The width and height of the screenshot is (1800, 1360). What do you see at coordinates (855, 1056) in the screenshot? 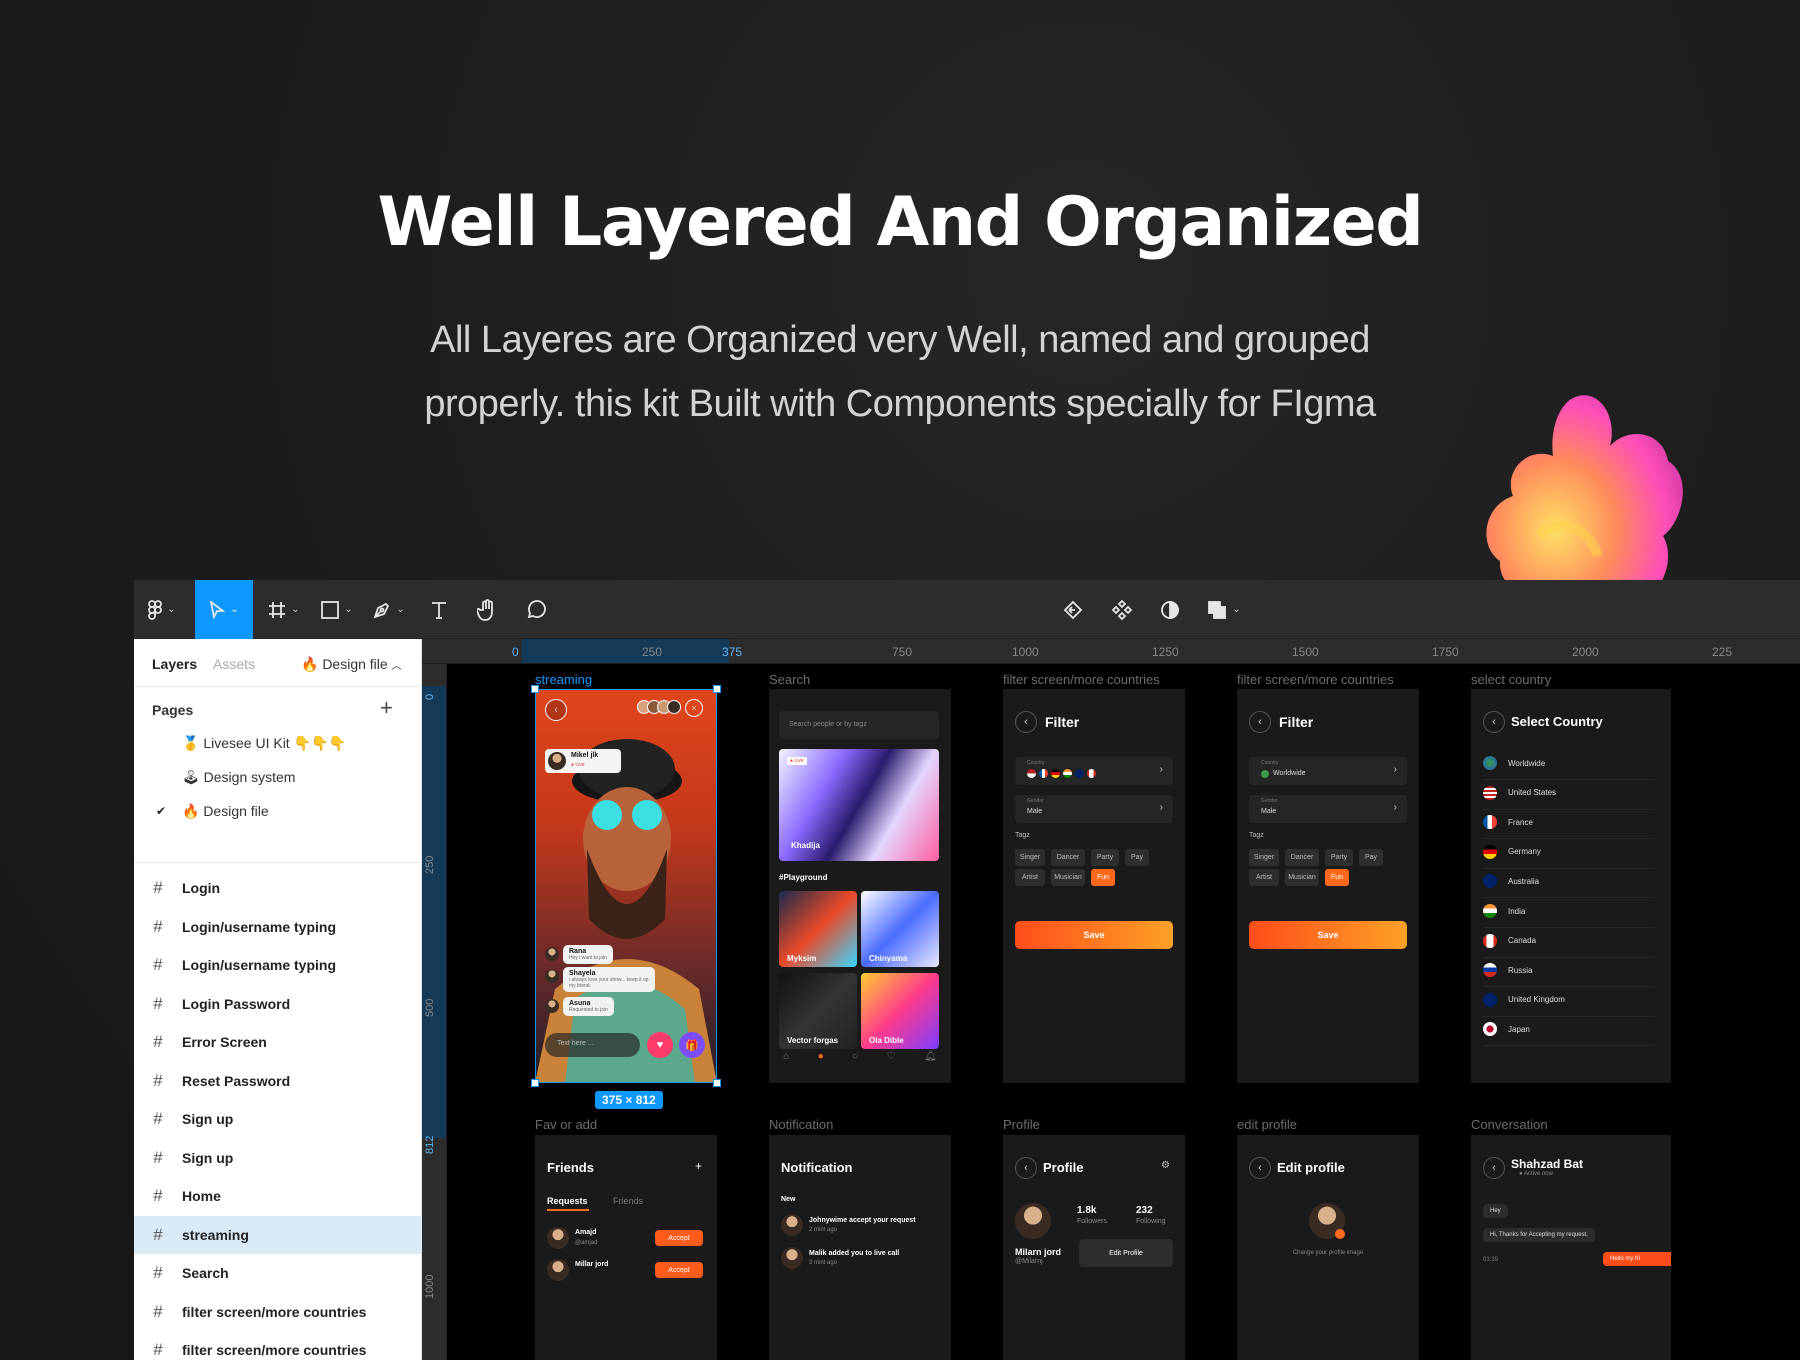
I see `chat-icon: ○` at bounding box center [855, 1056].